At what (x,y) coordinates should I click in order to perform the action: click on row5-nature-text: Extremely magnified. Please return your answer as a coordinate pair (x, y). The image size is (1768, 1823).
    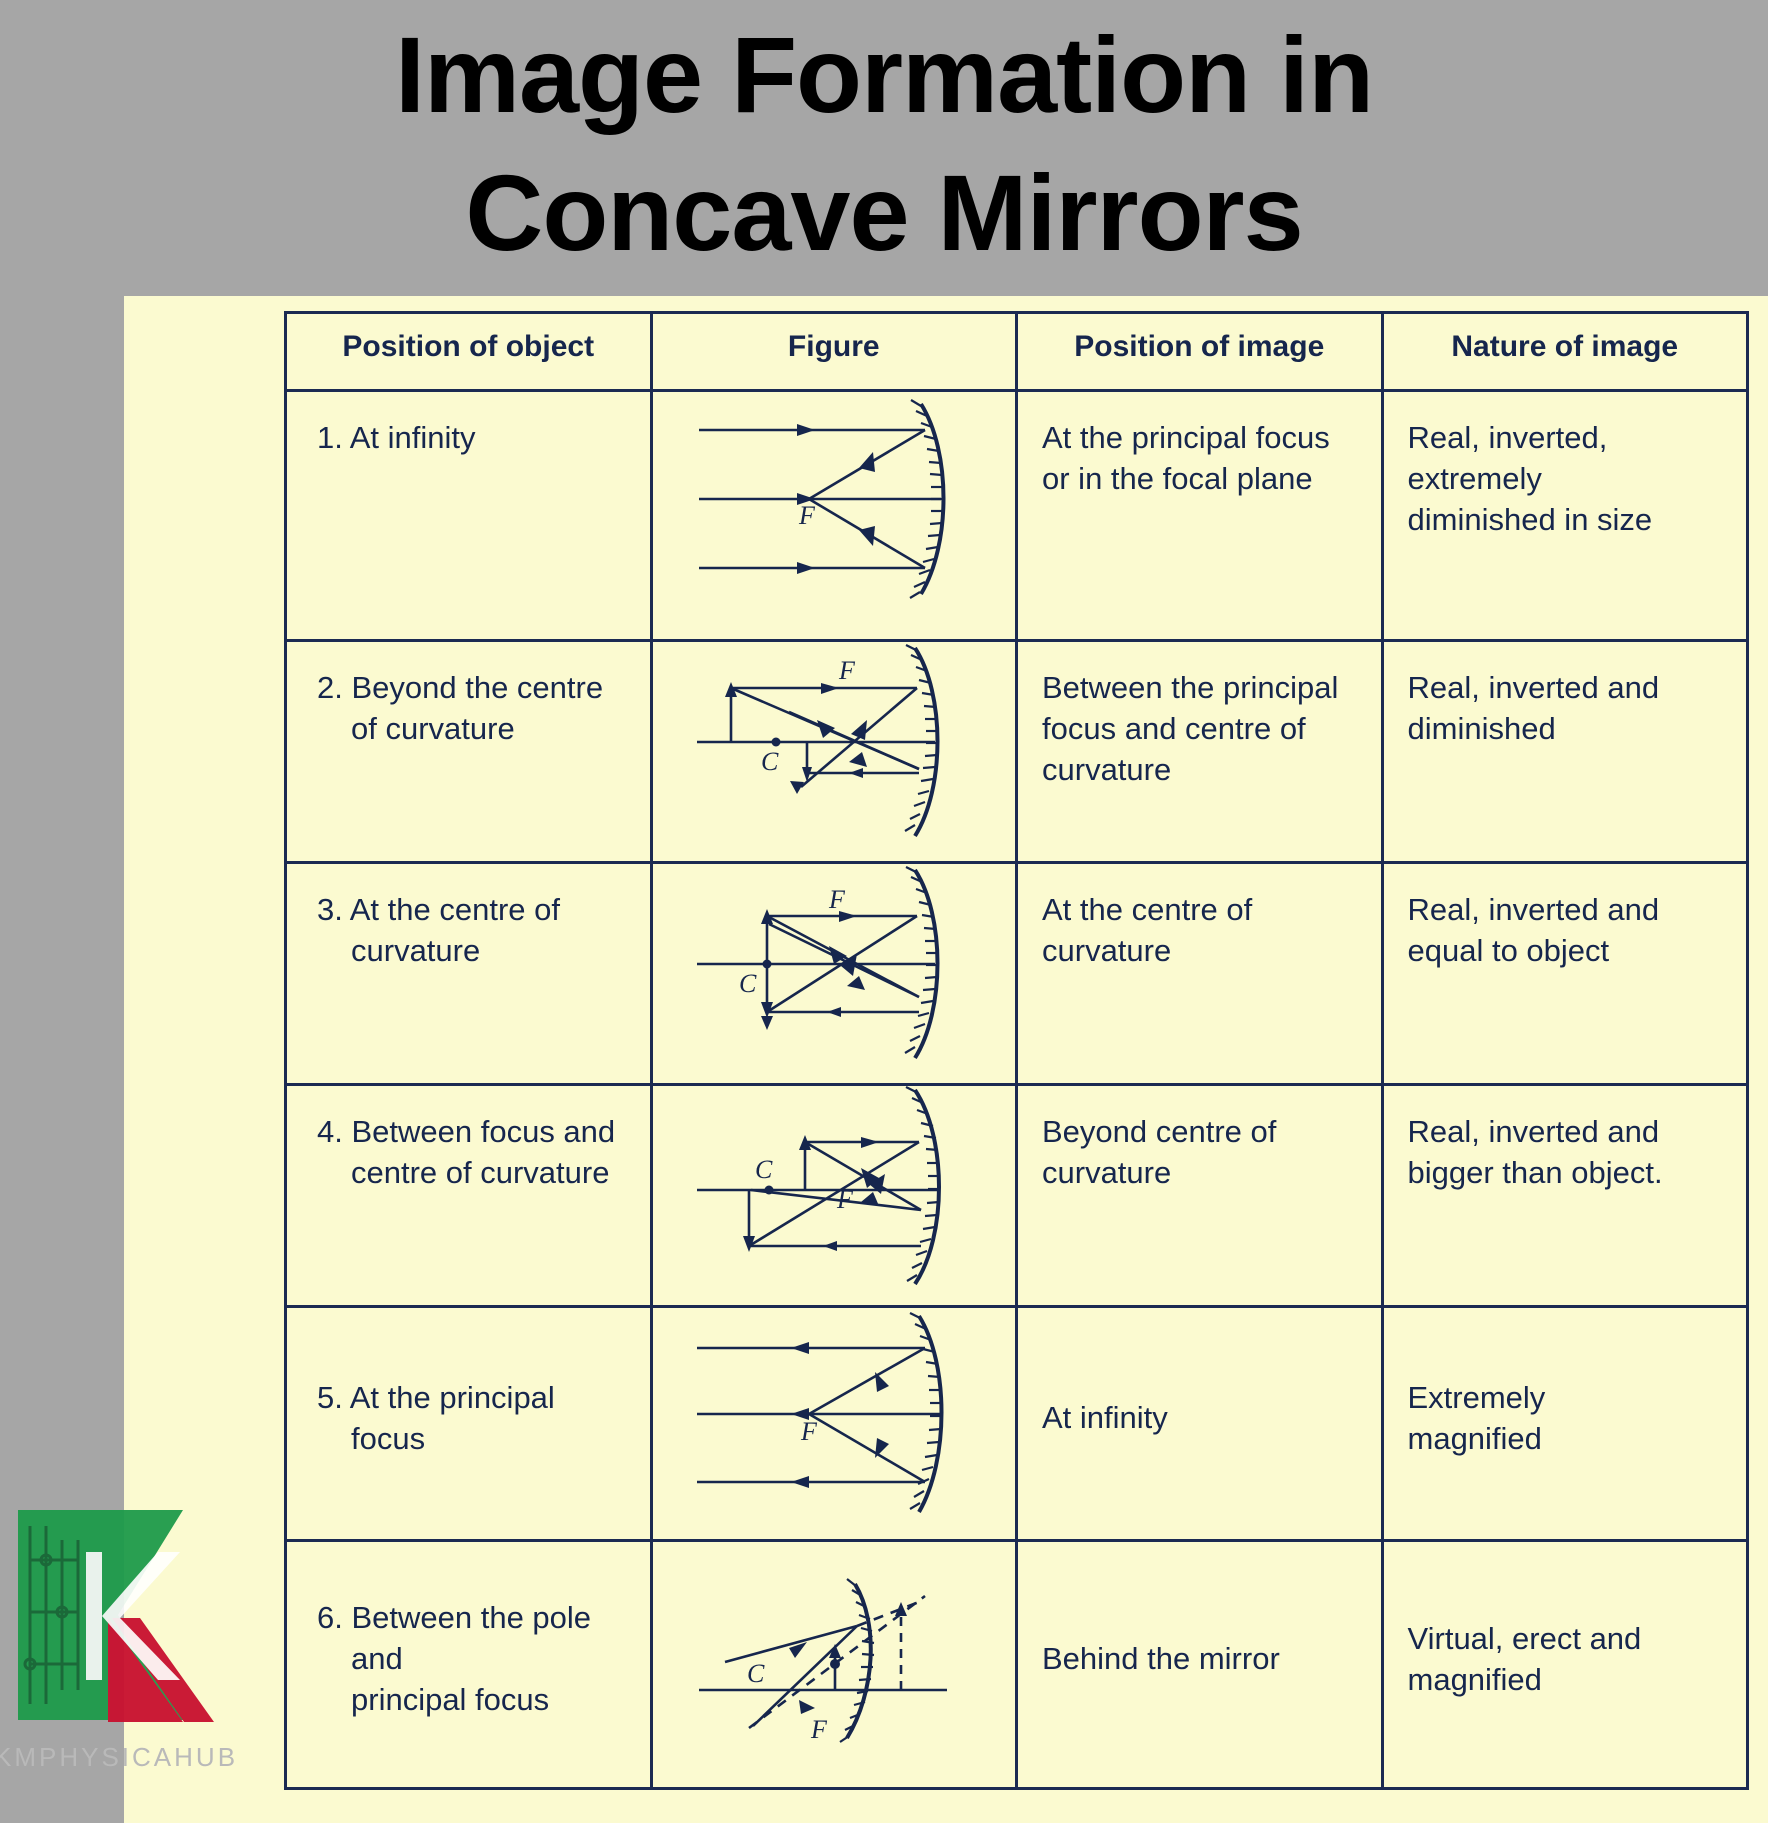
    Looking at the image, I should click on (1476, 1417).